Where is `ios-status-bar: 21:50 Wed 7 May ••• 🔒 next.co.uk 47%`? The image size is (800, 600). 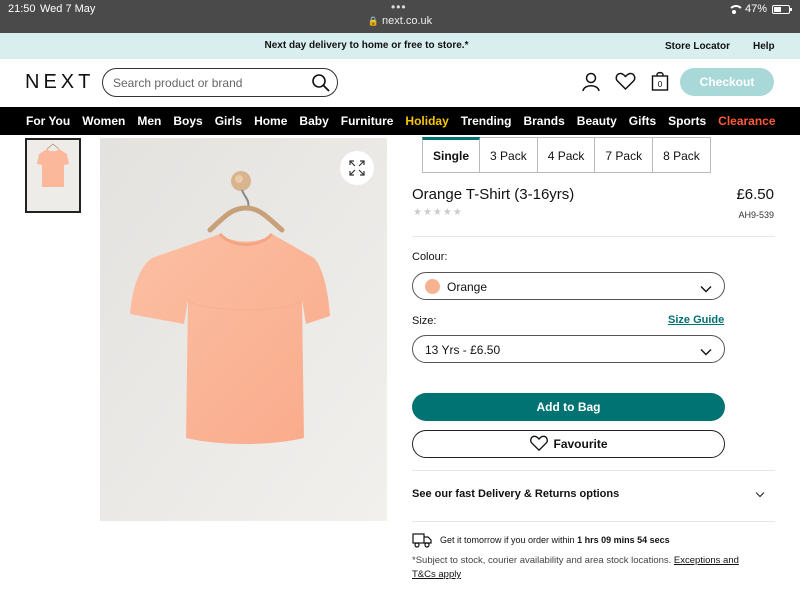 ios-status-bar: 21:50 Wed 7 May ••• 🔒 next.co.uk 47% is located at coordinates (400, 16).